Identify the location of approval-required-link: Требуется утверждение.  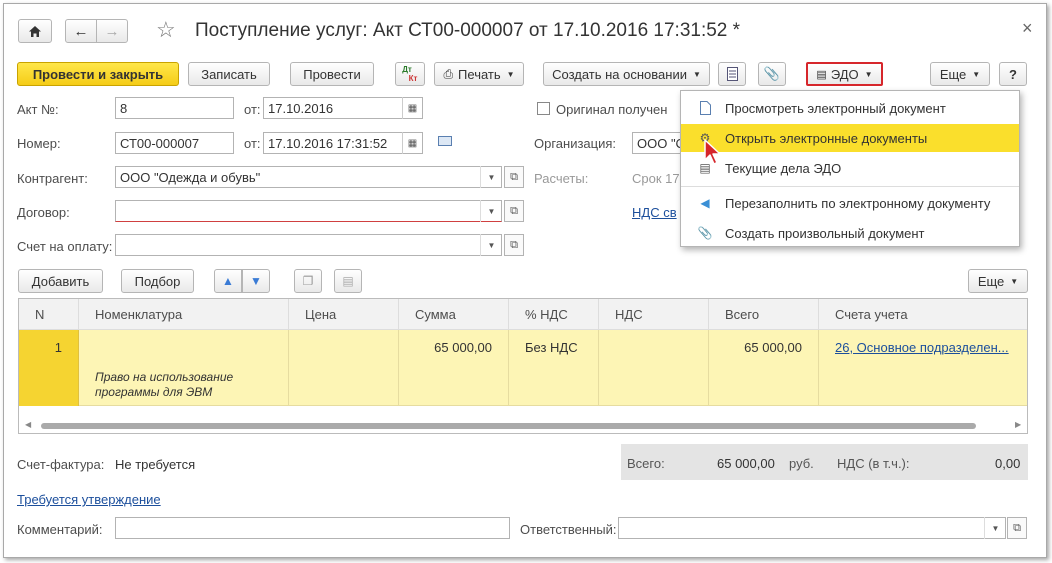
(89, 499).